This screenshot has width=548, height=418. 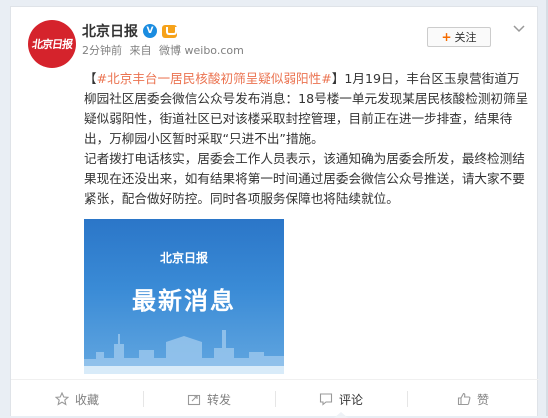 I want to click on follow-label: 关注, so click(x=465, y=37).